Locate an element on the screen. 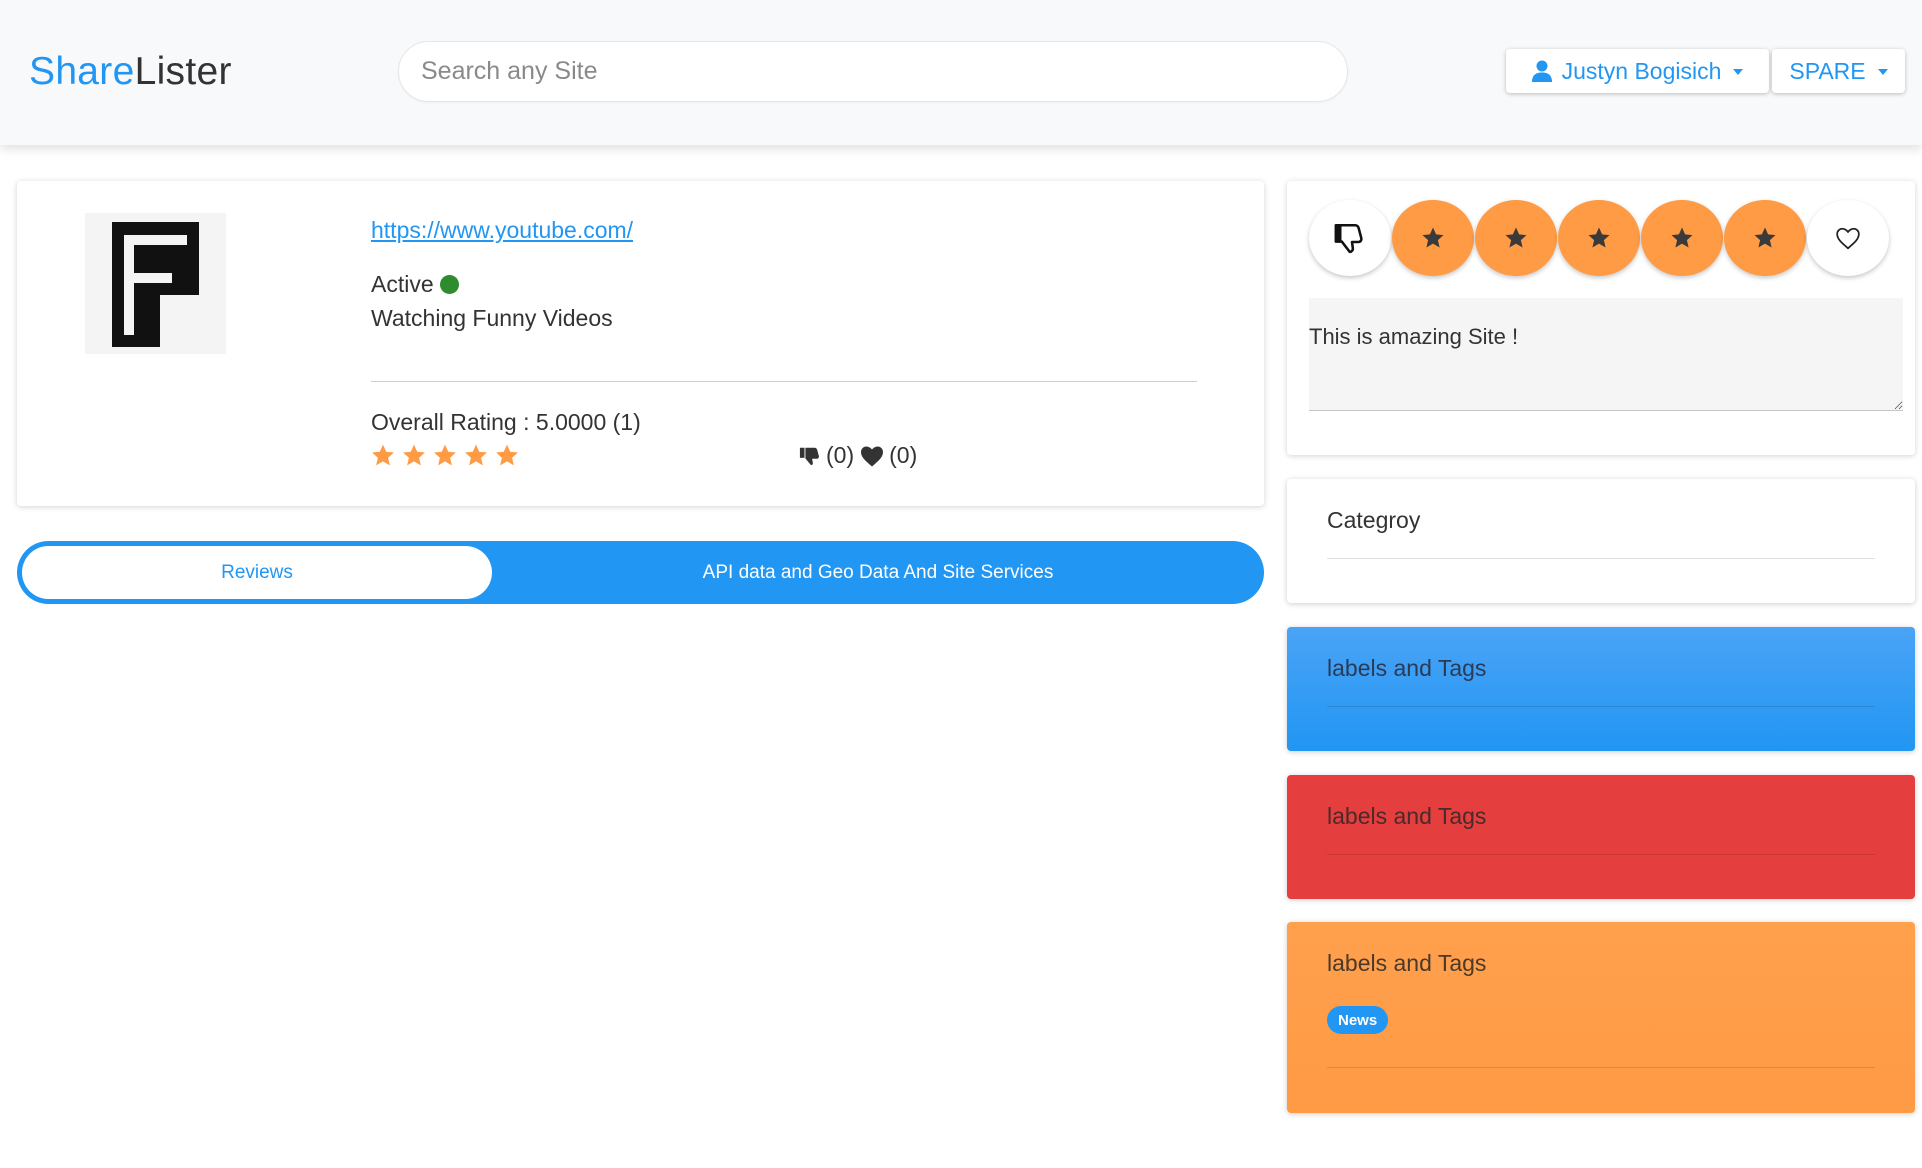 The image size is (1922, 1168). brand-lister: Lister is located at coordinates (183, 71).